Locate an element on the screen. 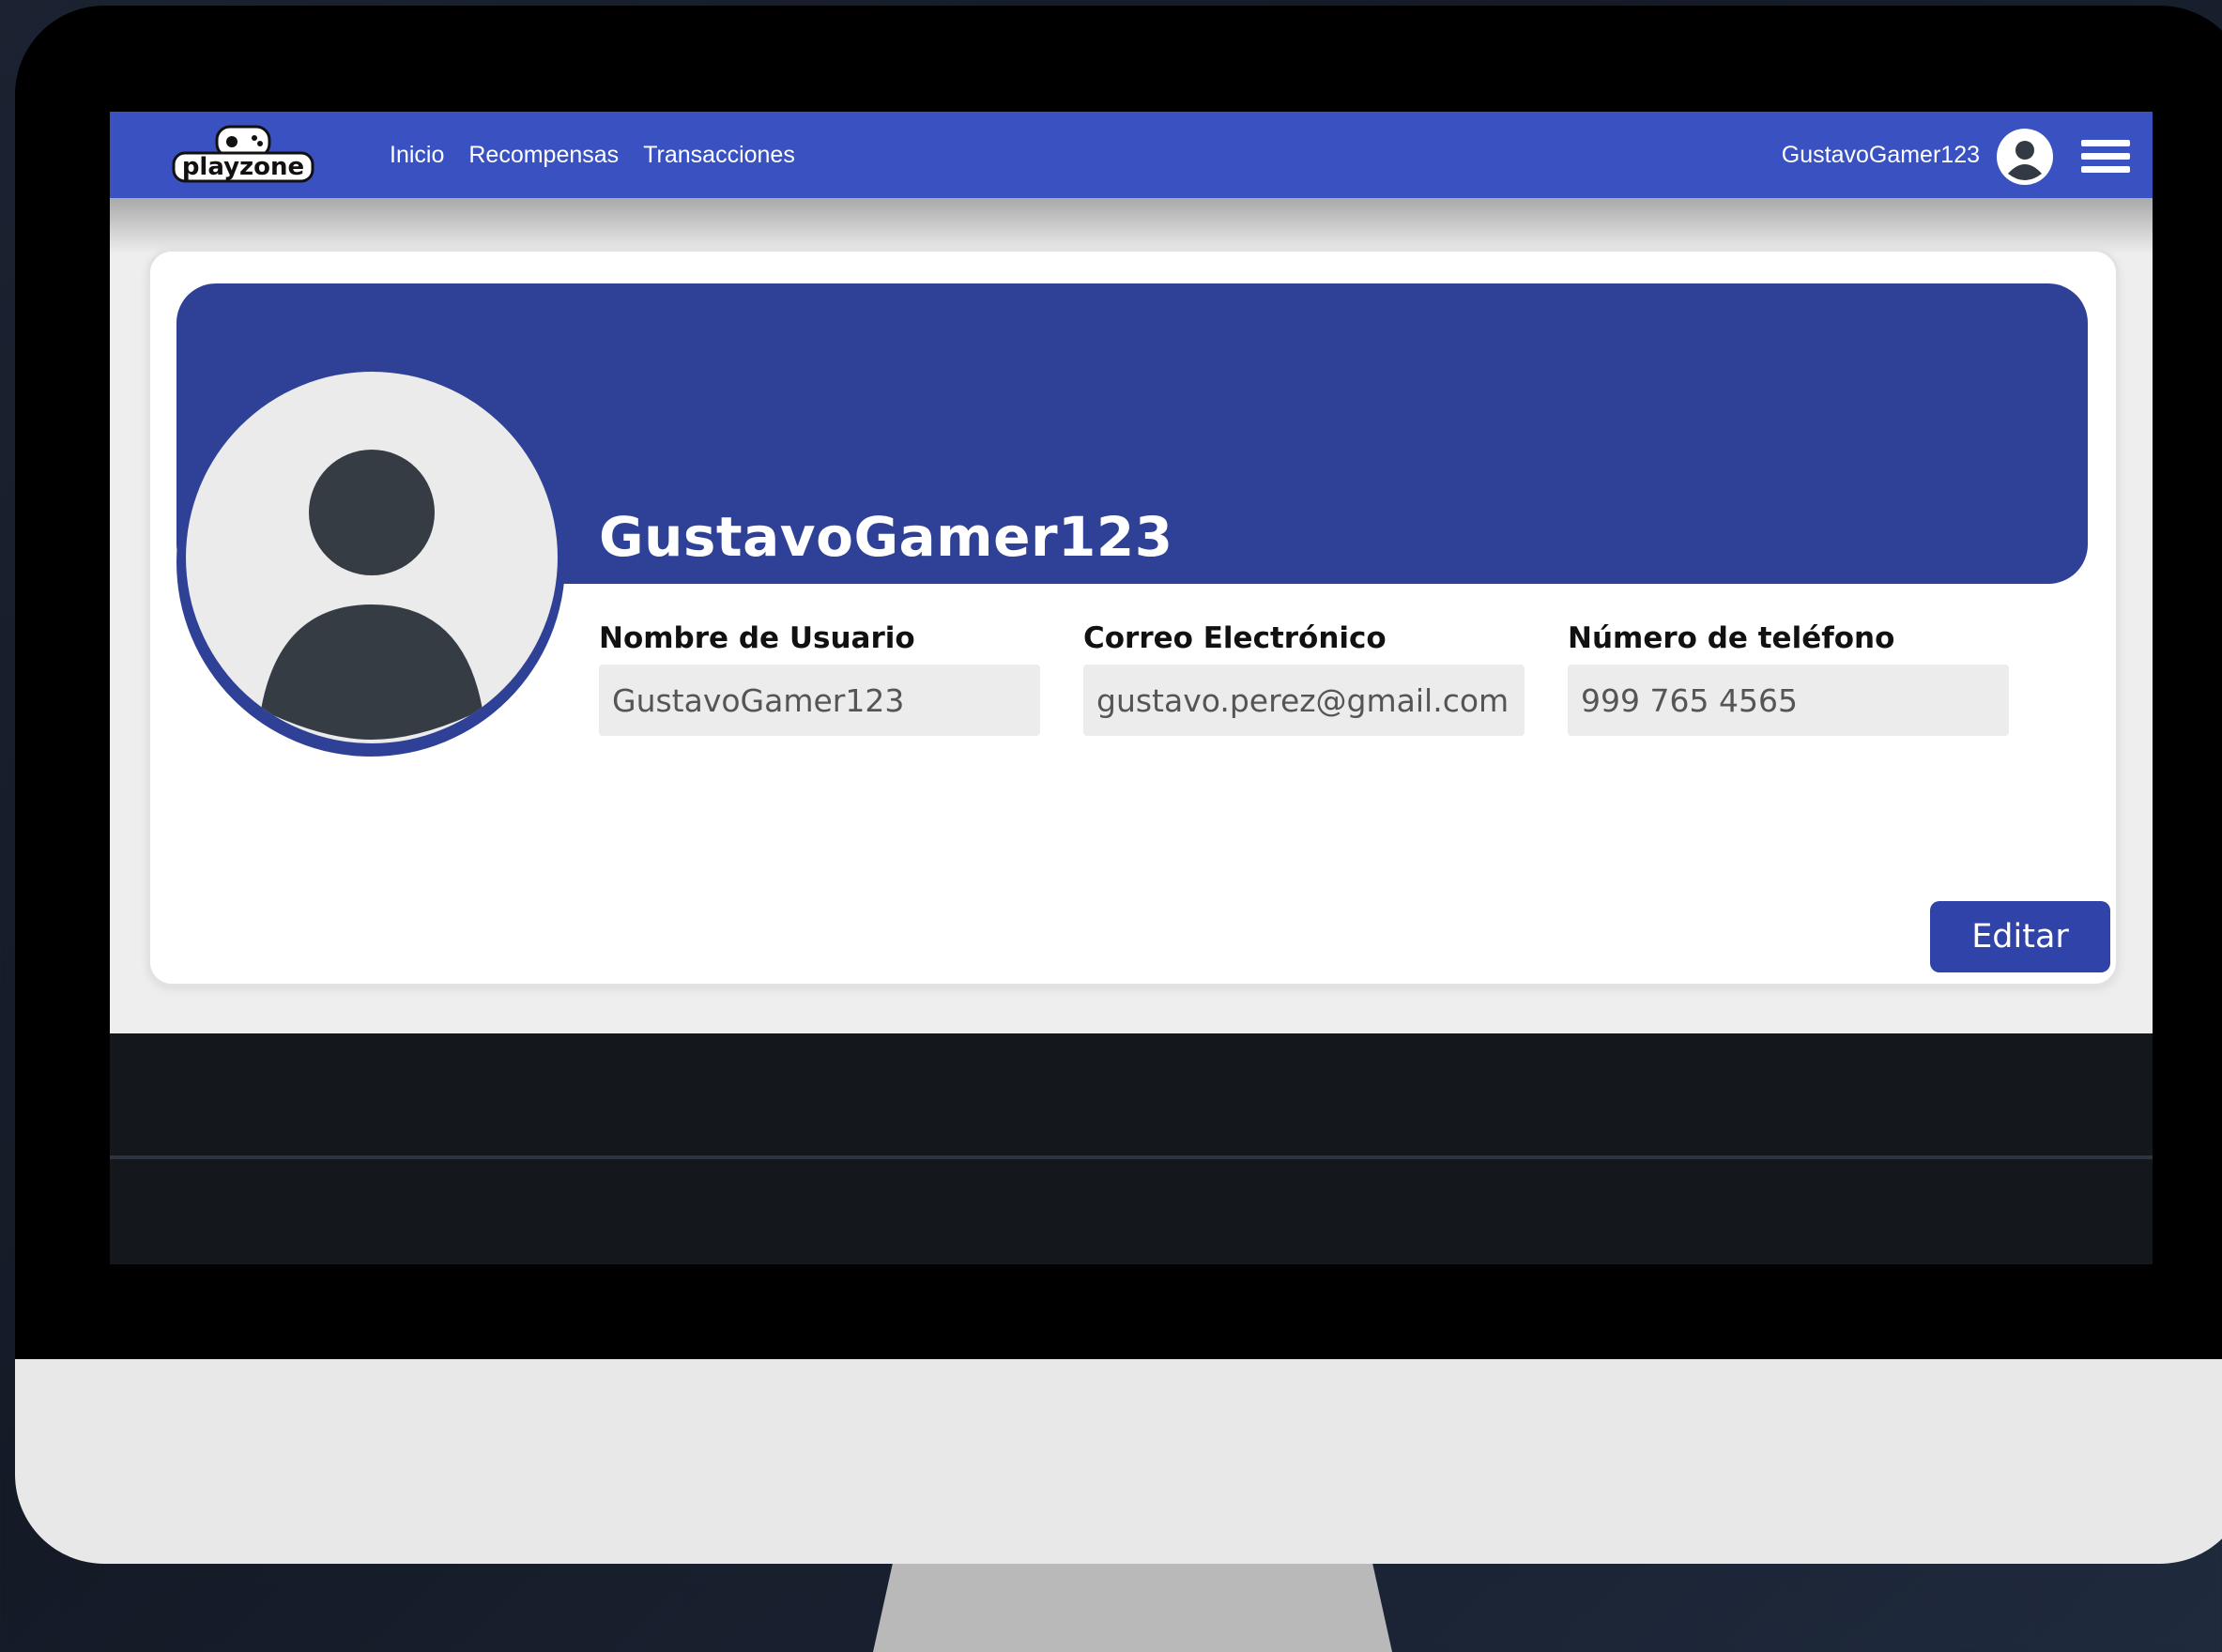 The height and width of the screenshot is (1652, 2222). gamepad-icon: playzone is located at coordinates (243, 154).